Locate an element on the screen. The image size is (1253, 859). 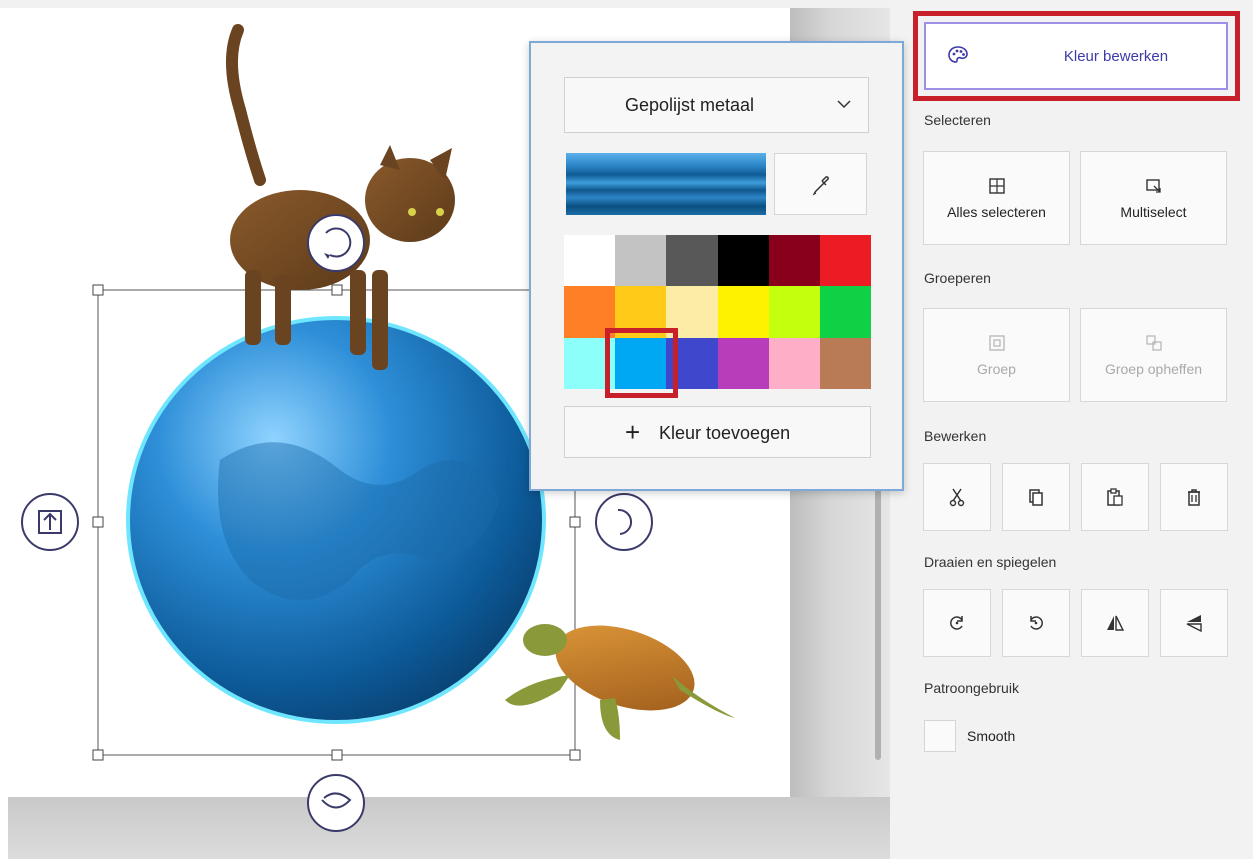
group-label: Groep is located at coordinates (996, 369).